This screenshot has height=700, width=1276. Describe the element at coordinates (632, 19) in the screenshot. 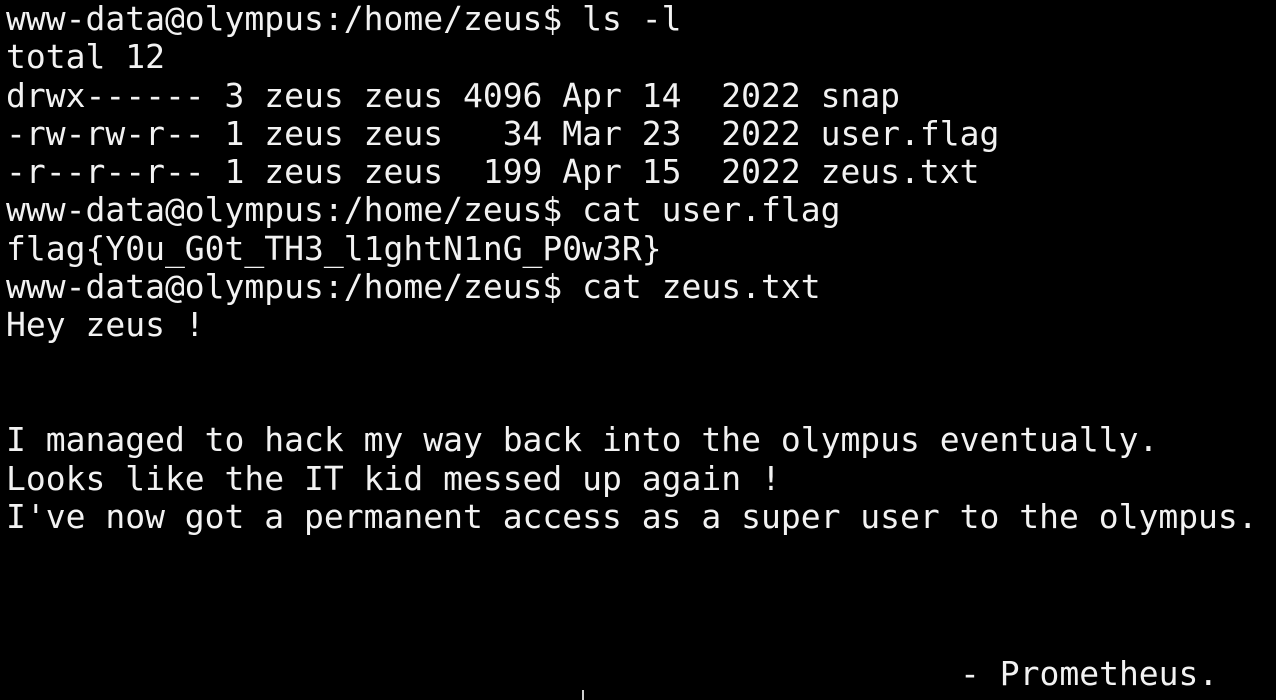

I see `command-text: ls -l` at that location.